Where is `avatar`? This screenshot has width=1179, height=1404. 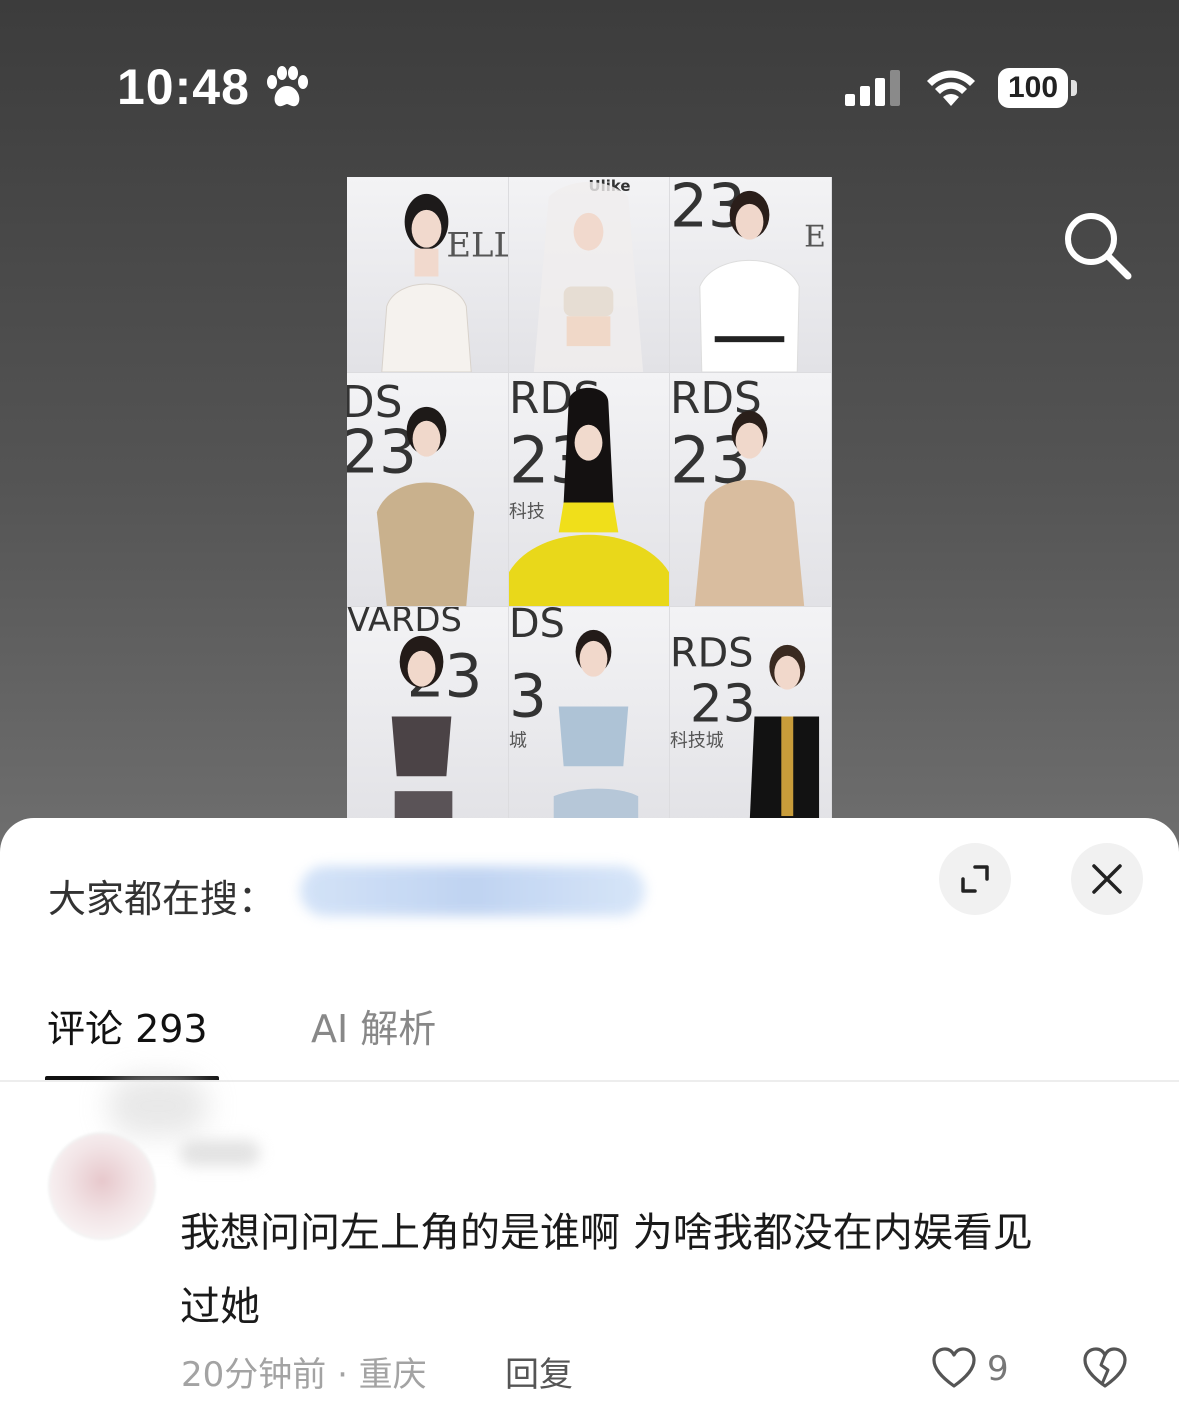
avatar is located at coordinates (102, 1186).